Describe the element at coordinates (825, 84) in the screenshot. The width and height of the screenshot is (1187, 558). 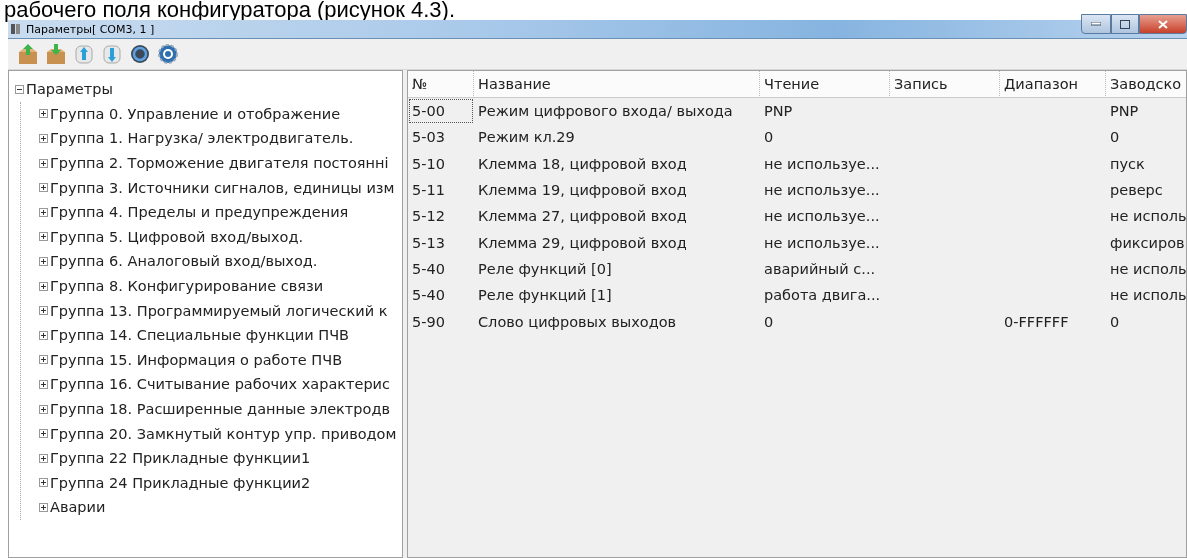
I see `column-header: Чтение` at that location.